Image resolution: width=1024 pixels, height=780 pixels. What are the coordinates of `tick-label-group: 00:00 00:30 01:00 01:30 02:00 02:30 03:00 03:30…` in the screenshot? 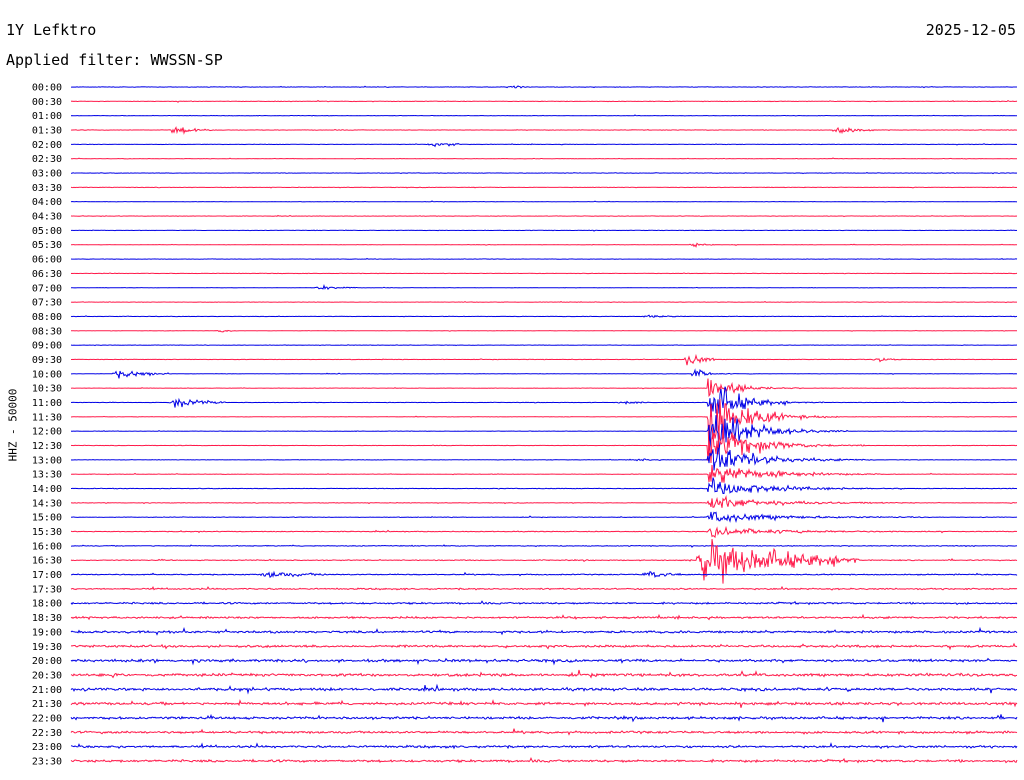 It's located at (47, 425).